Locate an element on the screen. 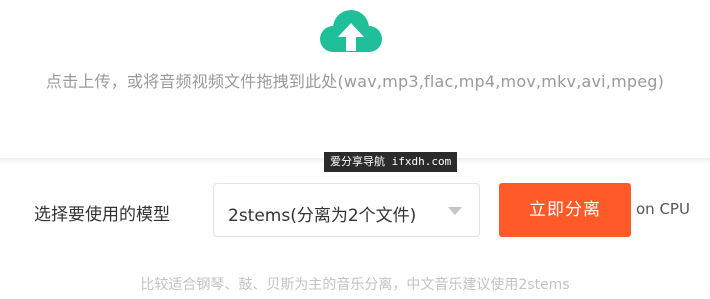 This screenshot has height=299, width=710. watermark-label: 爱分享导航 ifxdh.com is located at coordinates (391, 162).